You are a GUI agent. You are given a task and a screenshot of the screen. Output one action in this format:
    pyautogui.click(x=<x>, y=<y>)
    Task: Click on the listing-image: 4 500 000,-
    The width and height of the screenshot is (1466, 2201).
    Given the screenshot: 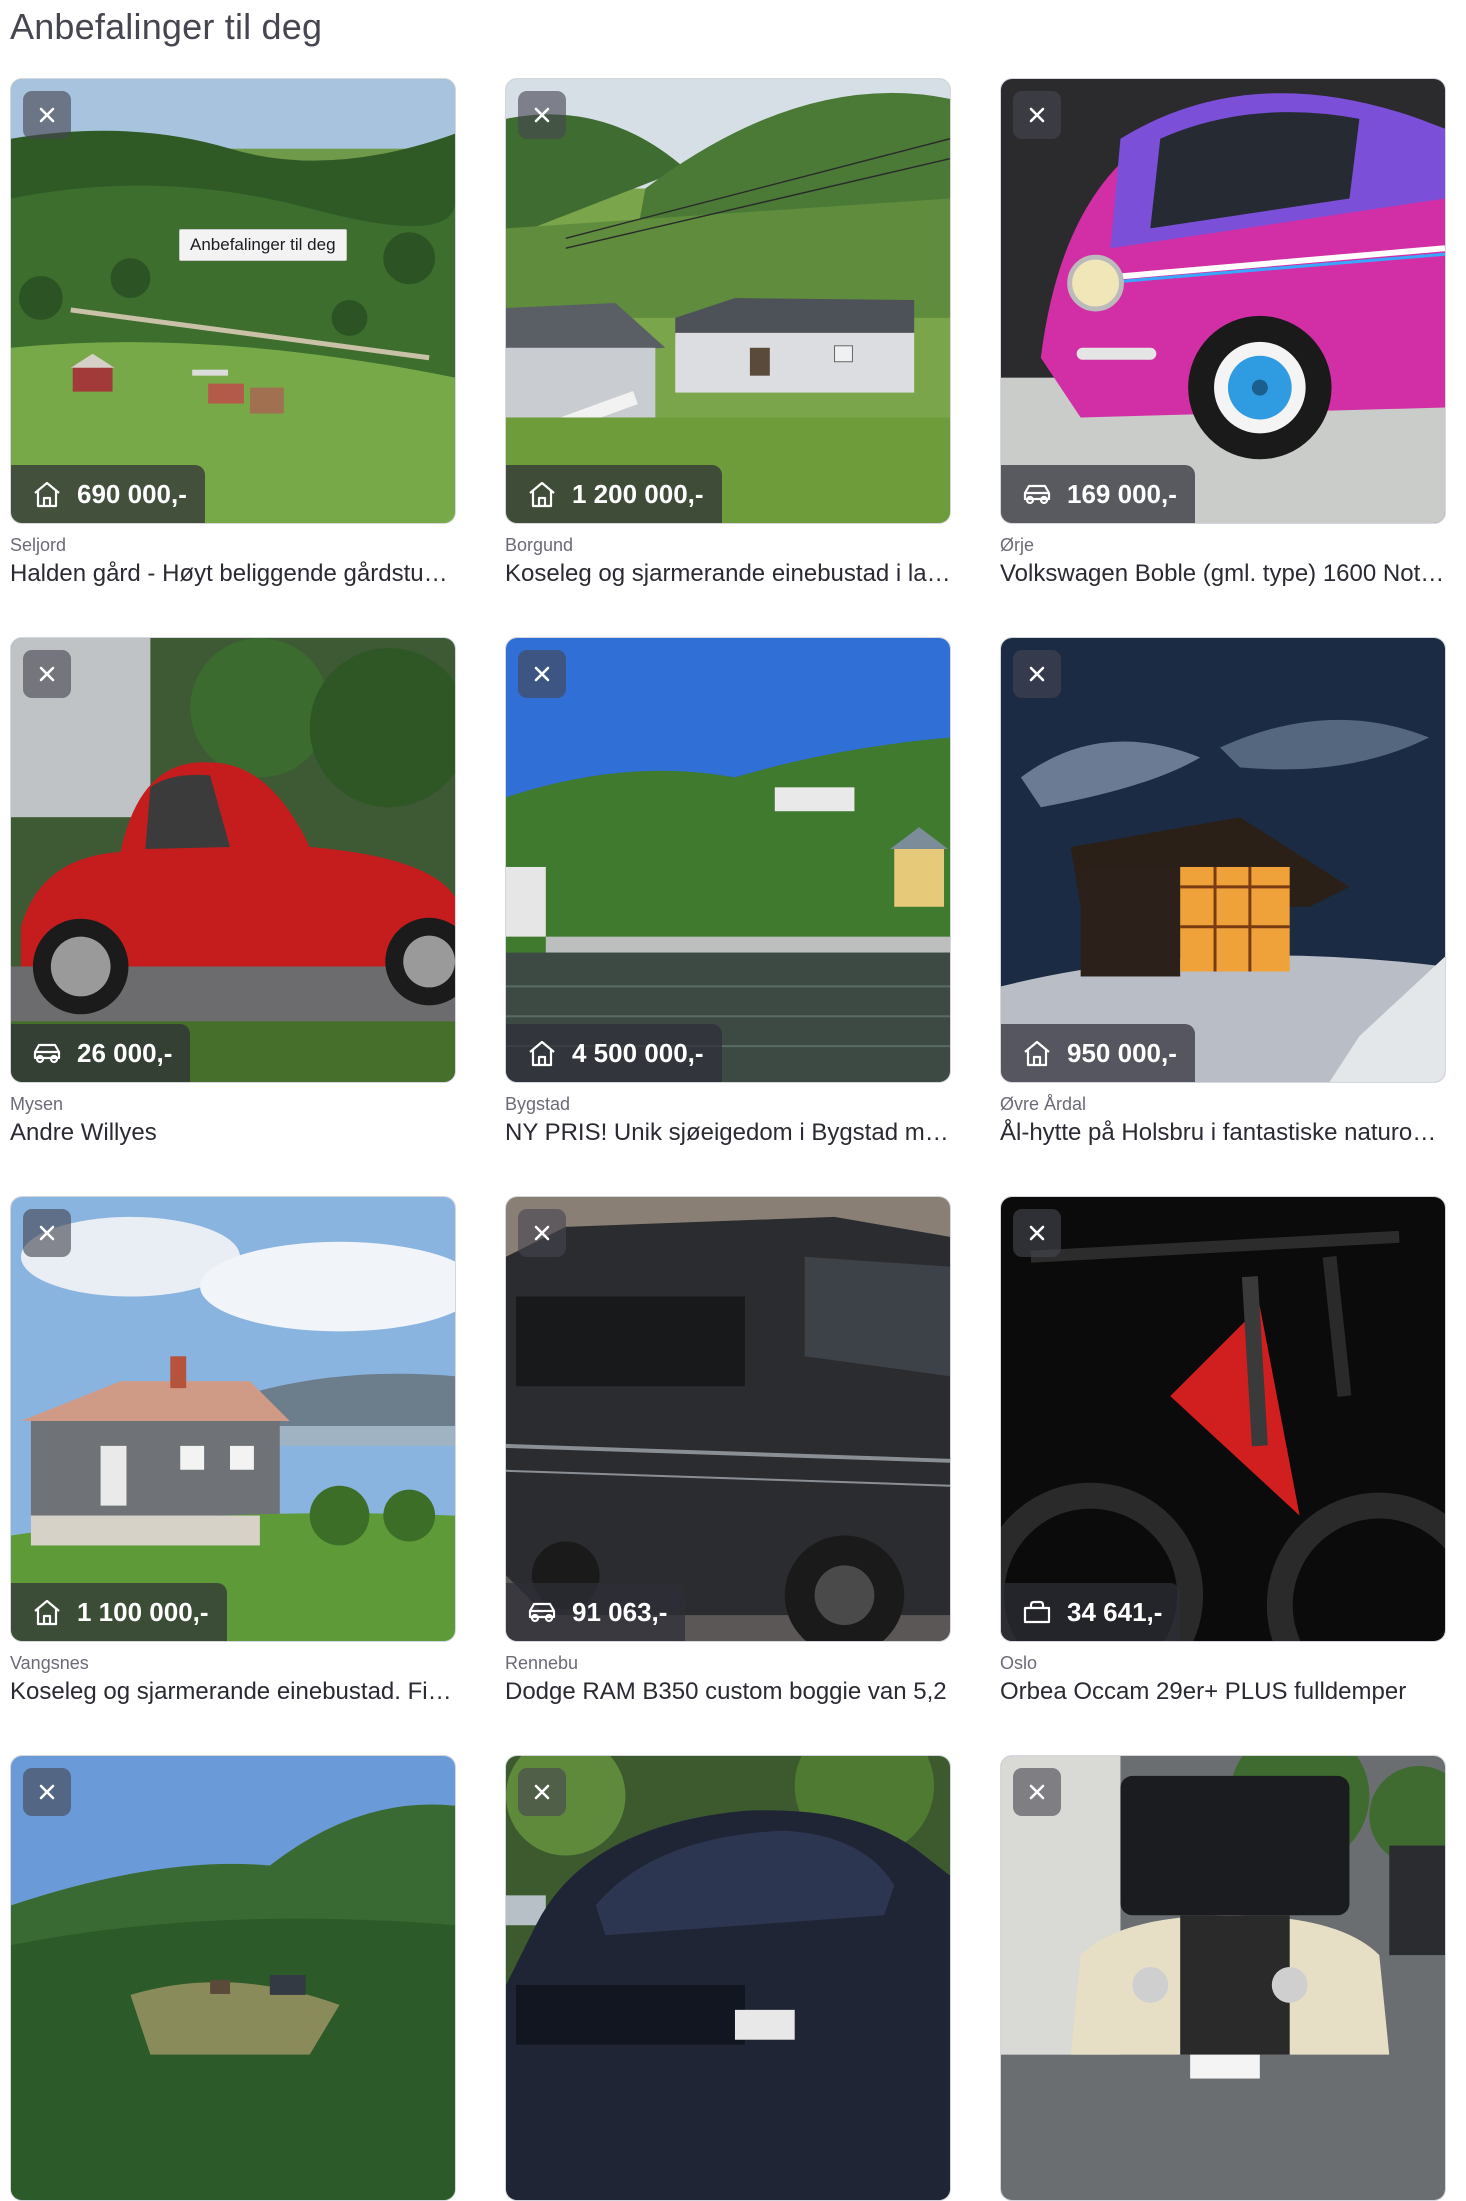 What is the action you would take?
    pyautogui.click(x=728, y=860)
    